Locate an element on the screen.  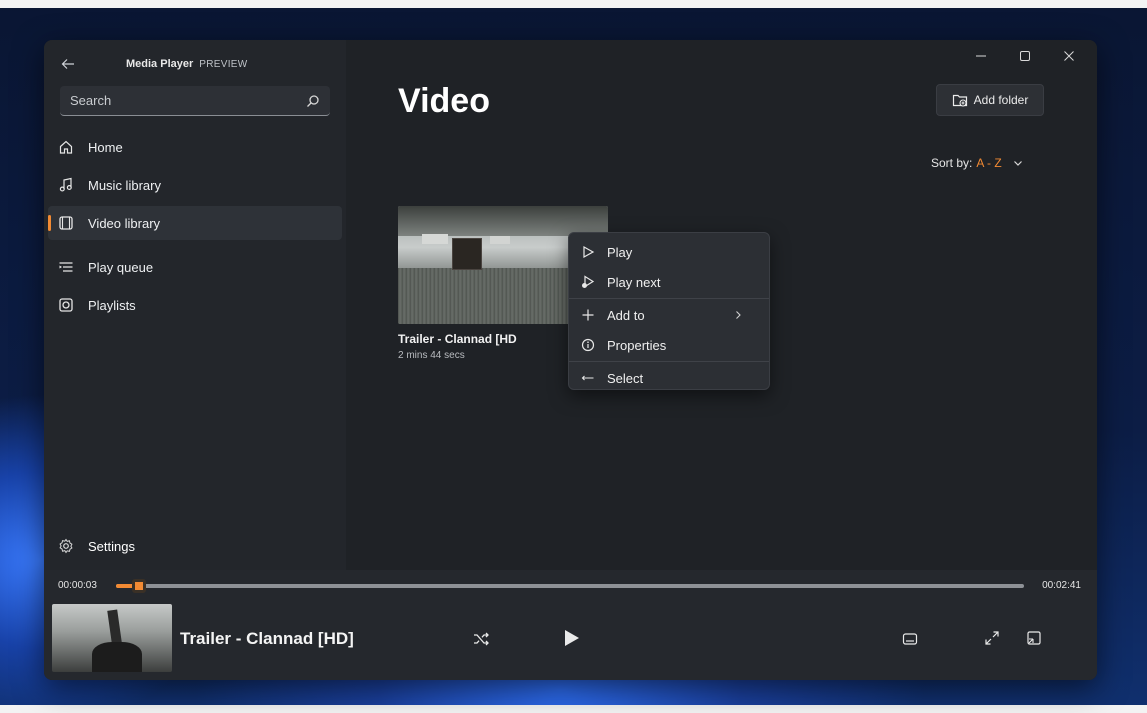
window-controls is located at coordinates (1025, 56).